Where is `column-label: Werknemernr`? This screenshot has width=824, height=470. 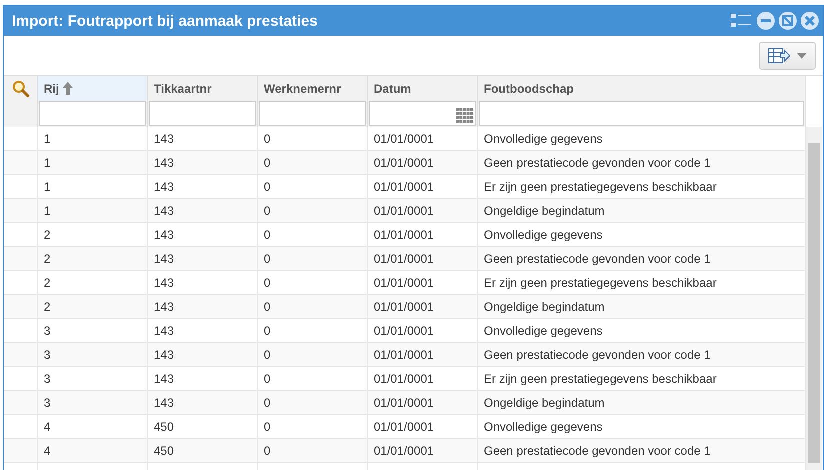
column-label: Werknemernr is located at coordinates (303, 89).